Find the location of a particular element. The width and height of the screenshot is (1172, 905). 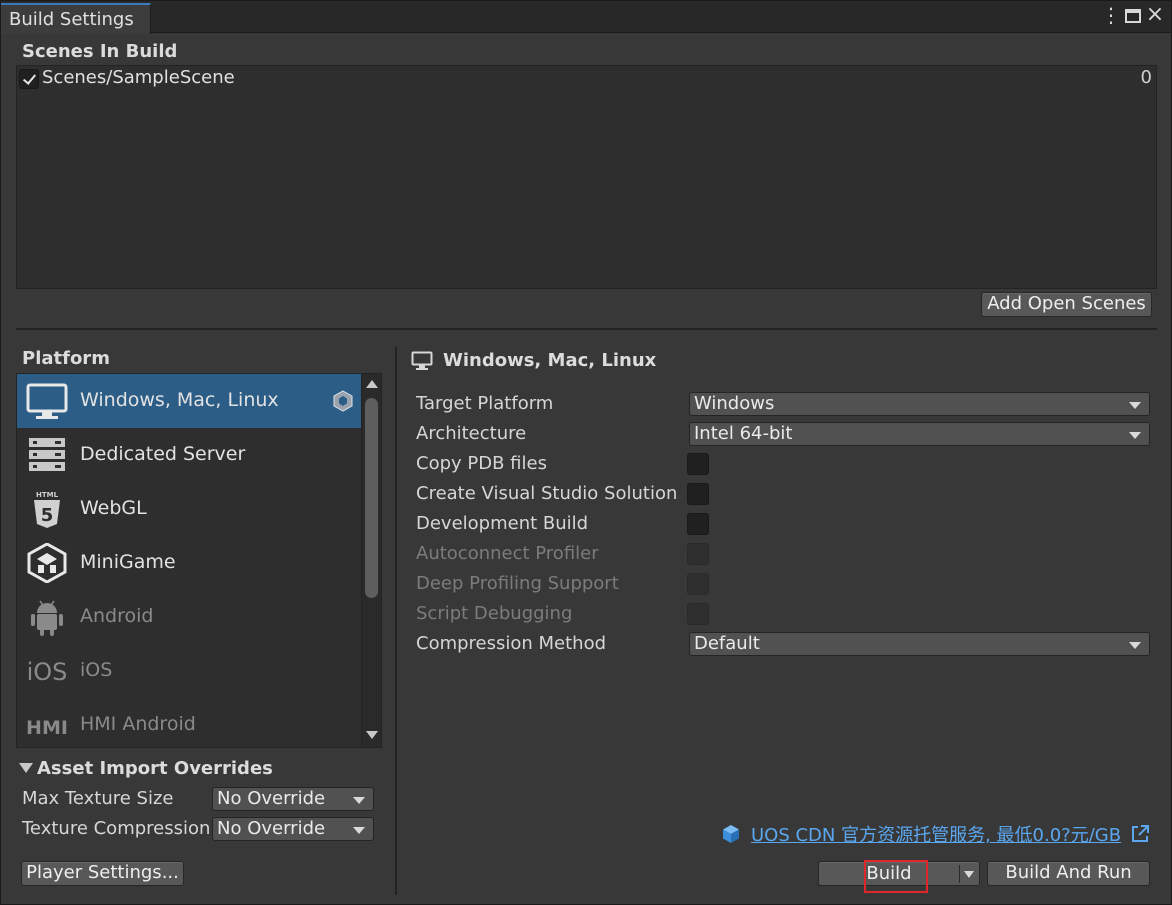

platform-item-android: Android is located at coordinates (189, 617).